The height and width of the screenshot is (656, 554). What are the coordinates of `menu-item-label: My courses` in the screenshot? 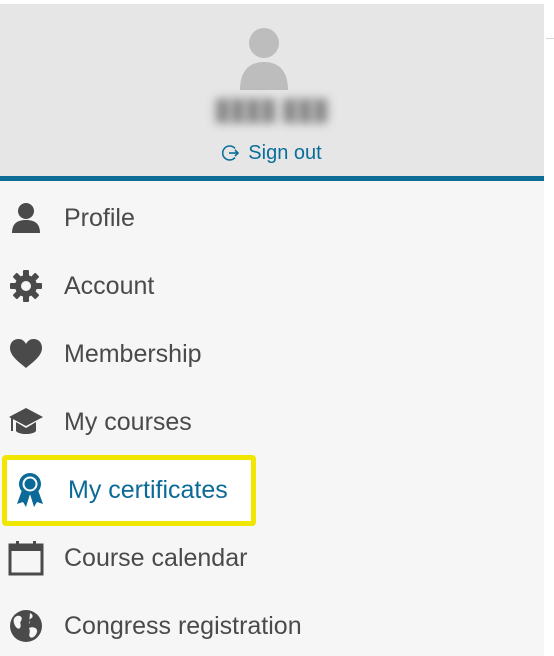 It's located at (128, 421).